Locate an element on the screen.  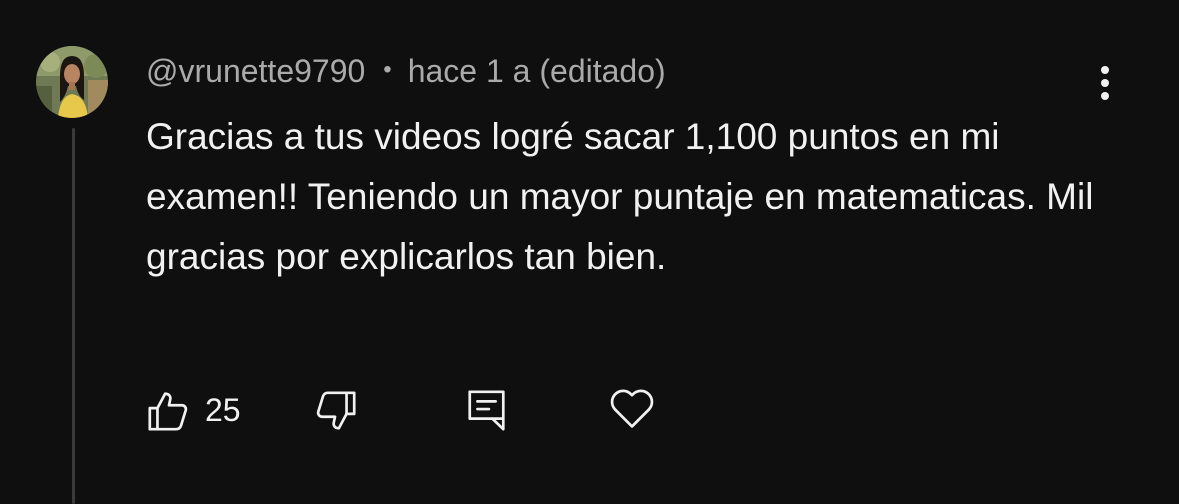
more-vertical-icon is located at coordinates (1105, 70).